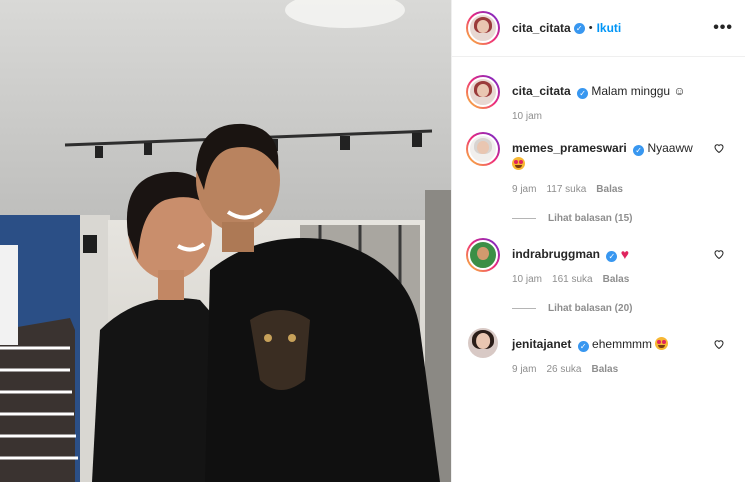  I want to click on comment-text-line: indrabruggman ✓ ♥, so click(622, 254).